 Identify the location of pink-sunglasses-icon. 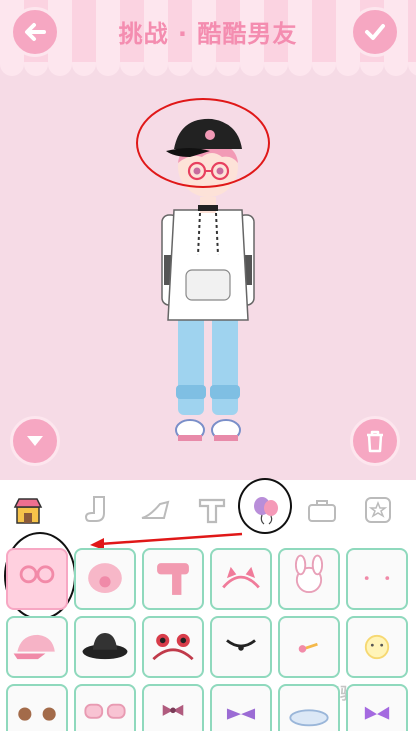
(105, 711).